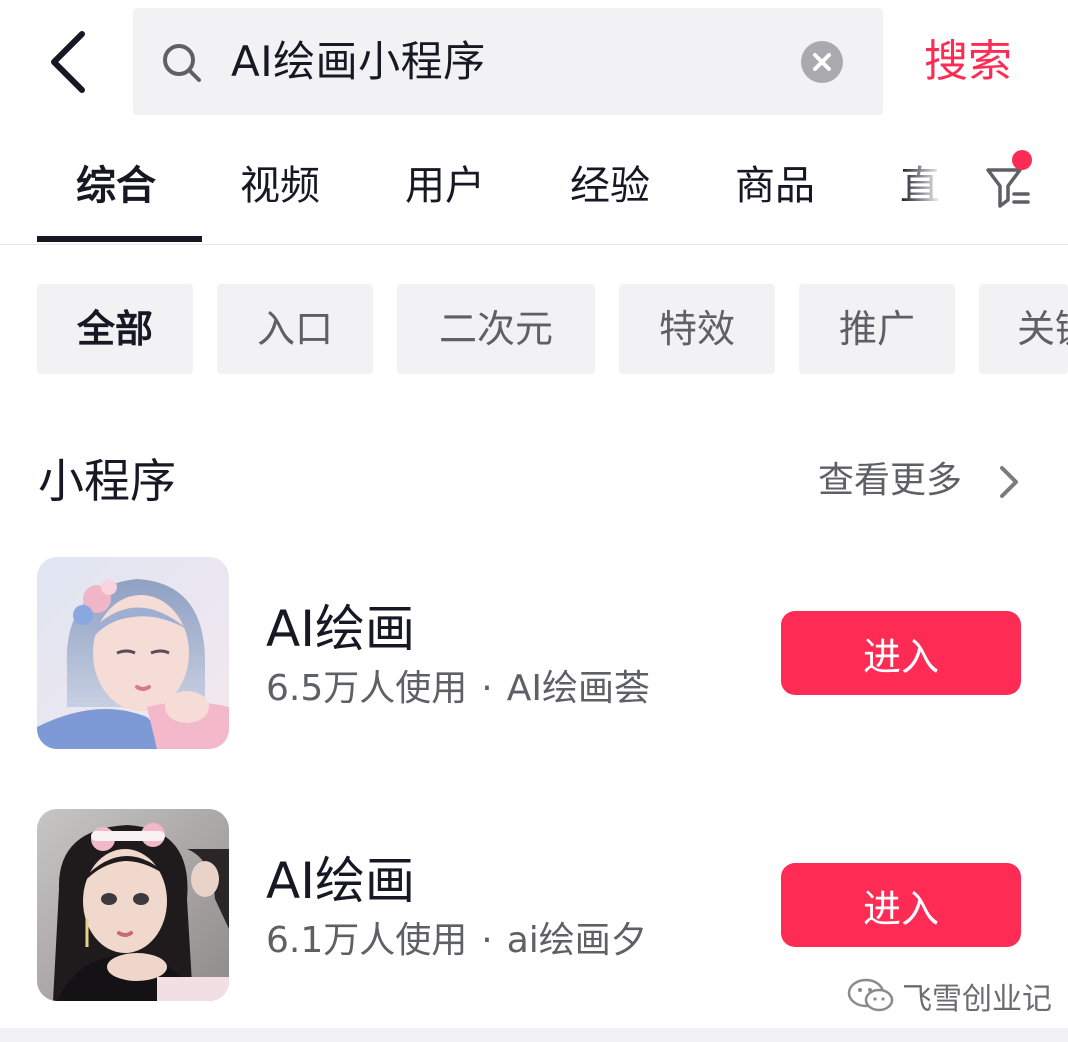  Describe the element at coordinates (367, 688) in the screenshot. I see `usage-count: 6.5万人使用` at that location.